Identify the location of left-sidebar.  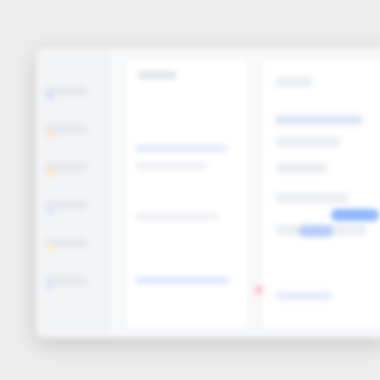
(72, 193).